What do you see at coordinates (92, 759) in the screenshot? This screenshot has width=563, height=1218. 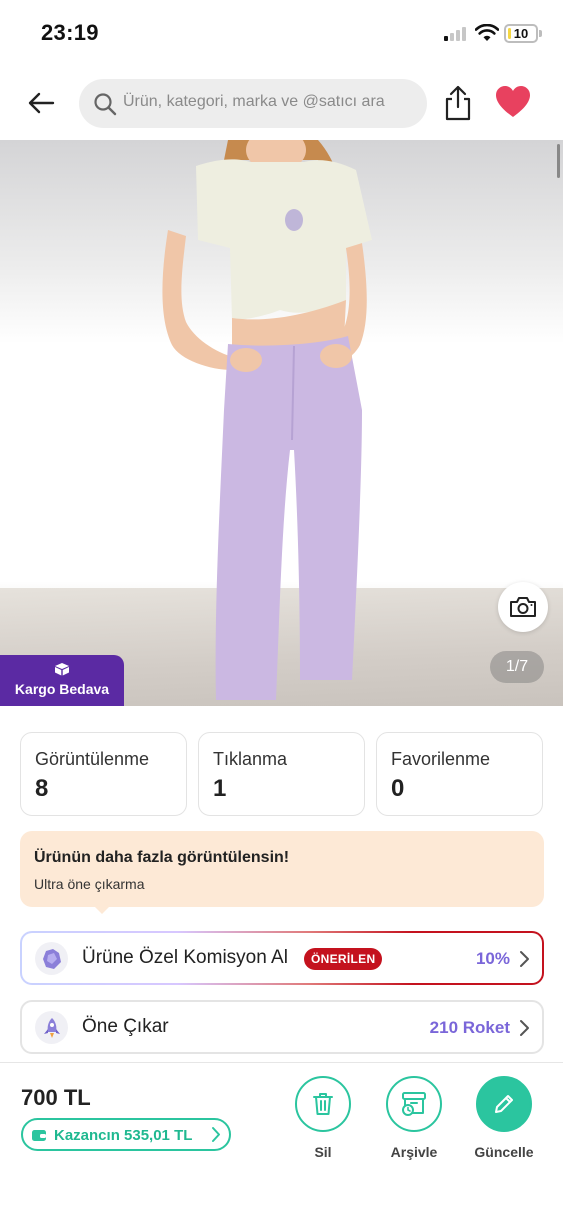 I see `stat-label: Görüntülenme` at bounding box center [92, 759].